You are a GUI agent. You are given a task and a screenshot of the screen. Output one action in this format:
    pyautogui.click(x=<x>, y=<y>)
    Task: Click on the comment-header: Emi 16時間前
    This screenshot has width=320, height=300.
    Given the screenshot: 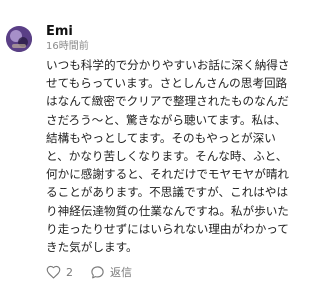 What is the action you would take?
    pyautogui.click(x=67, y=39)
    